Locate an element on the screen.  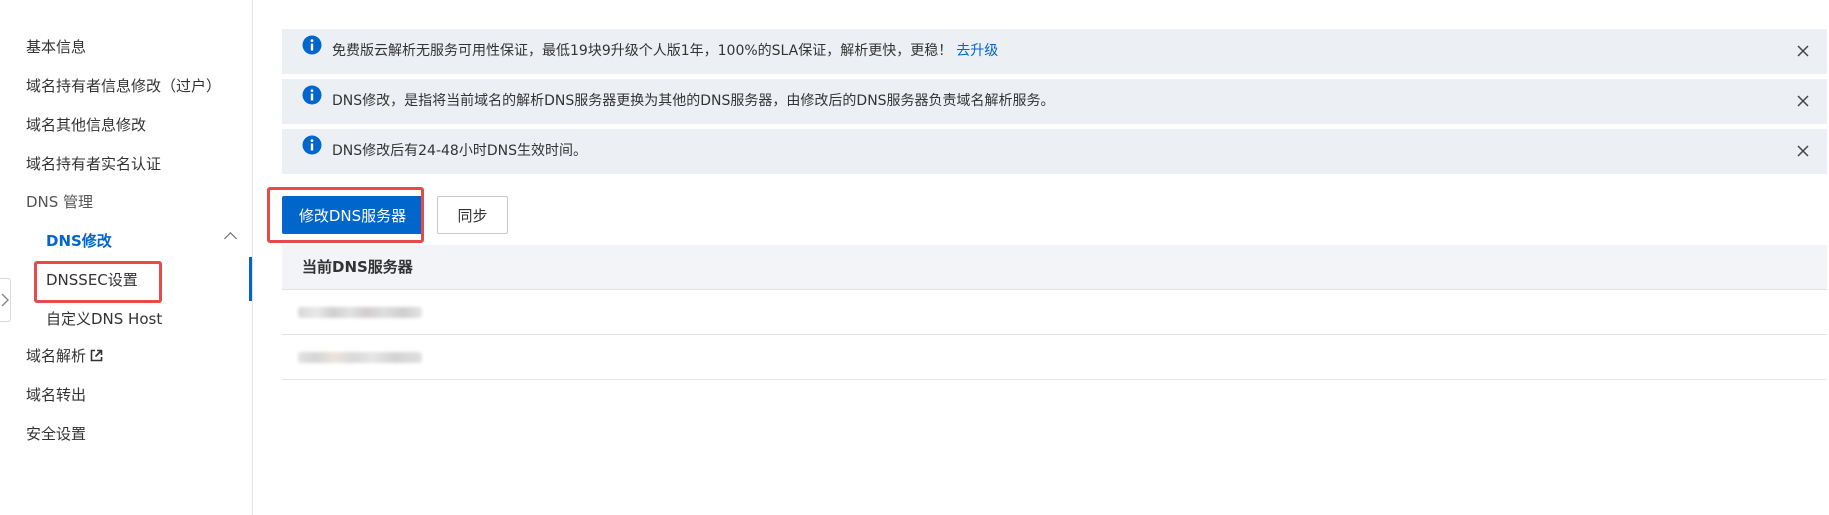
table-header: 当前DNS服务器 is located at coordinates (1054, 267).